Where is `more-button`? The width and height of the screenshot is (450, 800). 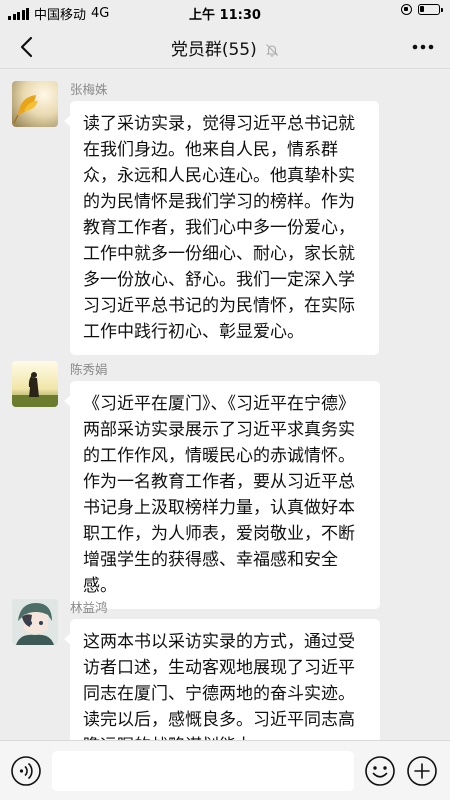
more-button is located at coordinates (423, 47).